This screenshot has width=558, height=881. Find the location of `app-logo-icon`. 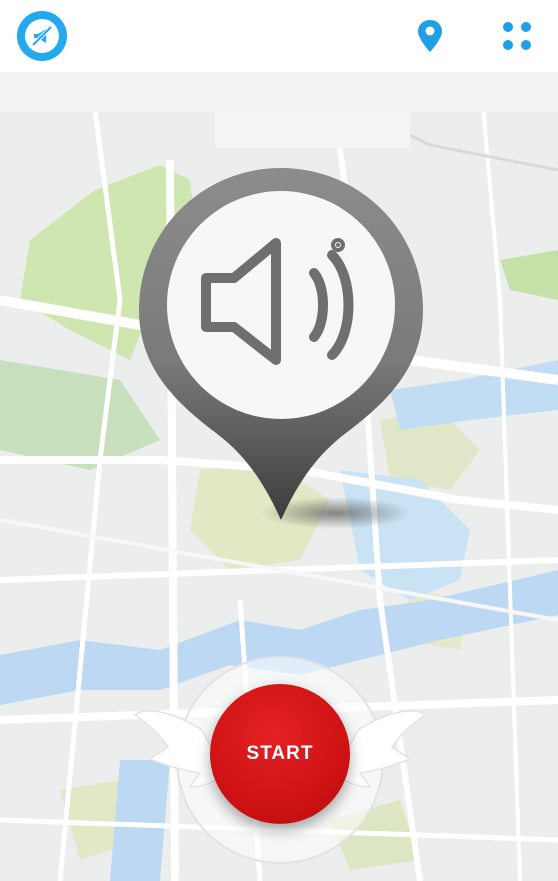

app-logo-icon is located at coordinates (42, 36).